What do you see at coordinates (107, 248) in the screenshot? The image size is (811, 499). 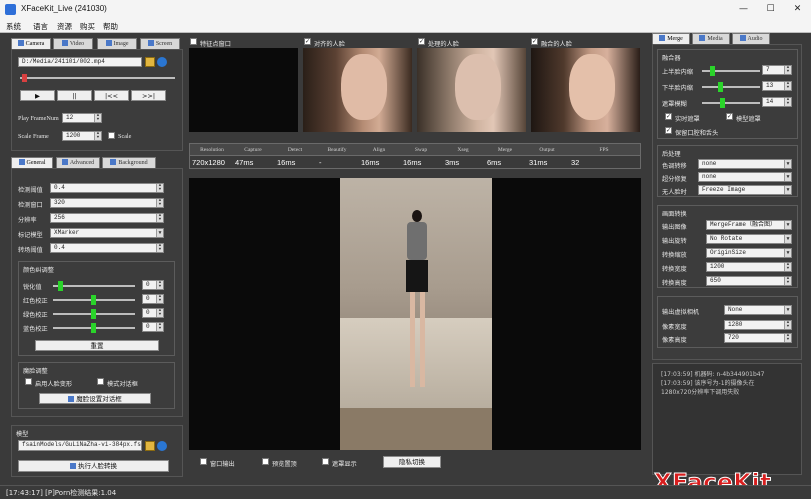 I see `transition-threshold-input: 0.4 ▲ ▼` at bounding box center [107, 248].